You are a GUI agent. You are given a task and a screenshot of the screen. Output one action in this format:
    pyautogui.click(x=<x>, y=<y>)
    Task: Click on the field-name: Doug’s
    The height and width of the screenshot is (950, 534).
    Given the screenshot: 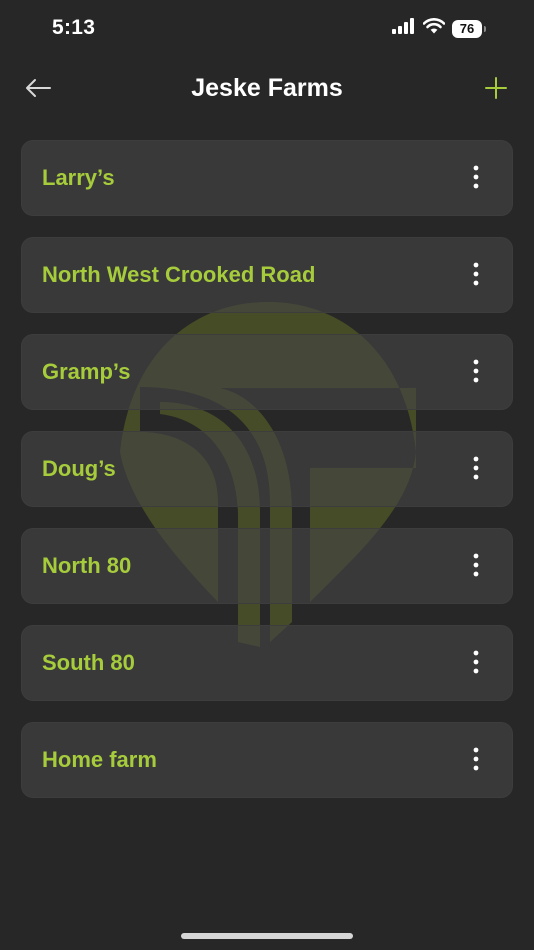 What is the action you would take?
    pyautogui.click(x=79, y=468)
    